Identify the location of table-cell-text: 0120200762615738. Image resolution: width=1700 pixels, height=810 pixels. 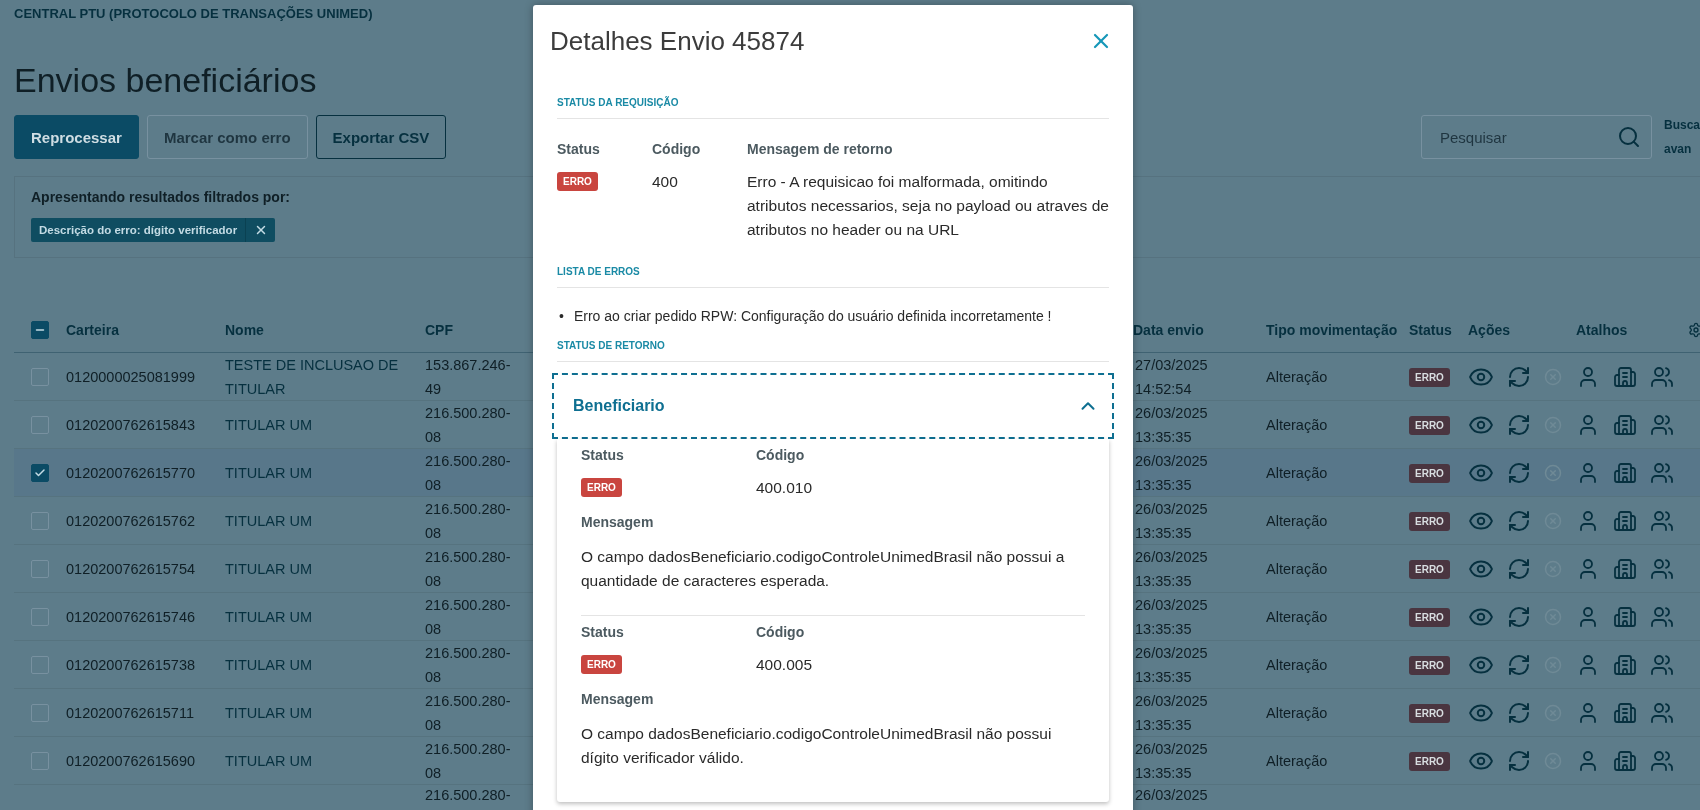
(131, 665).